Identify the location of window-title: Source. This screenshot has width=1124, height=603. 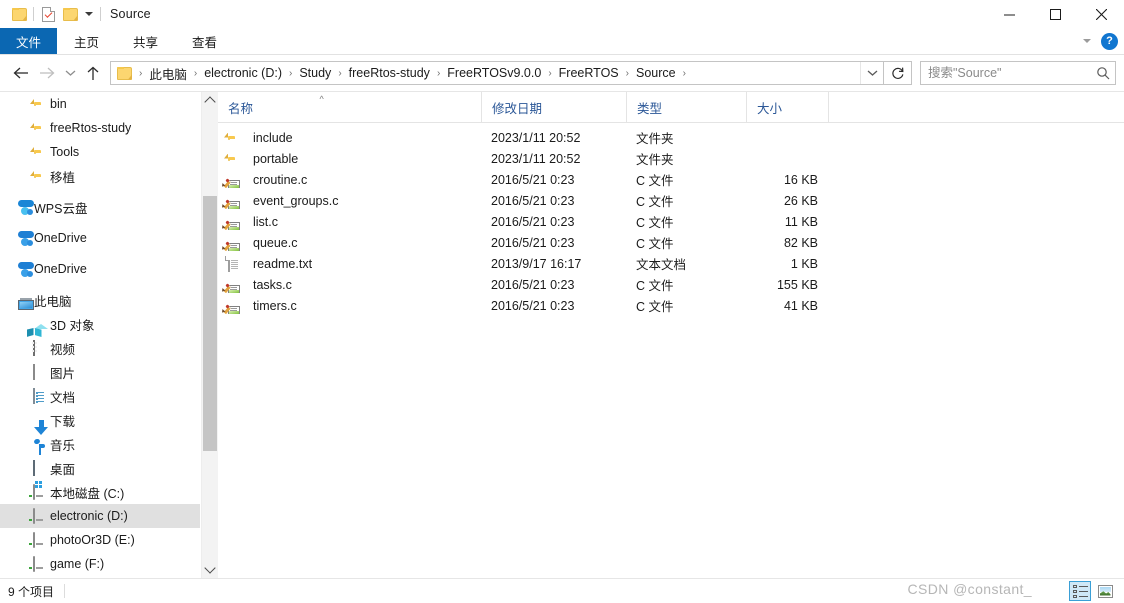
(130, 14).